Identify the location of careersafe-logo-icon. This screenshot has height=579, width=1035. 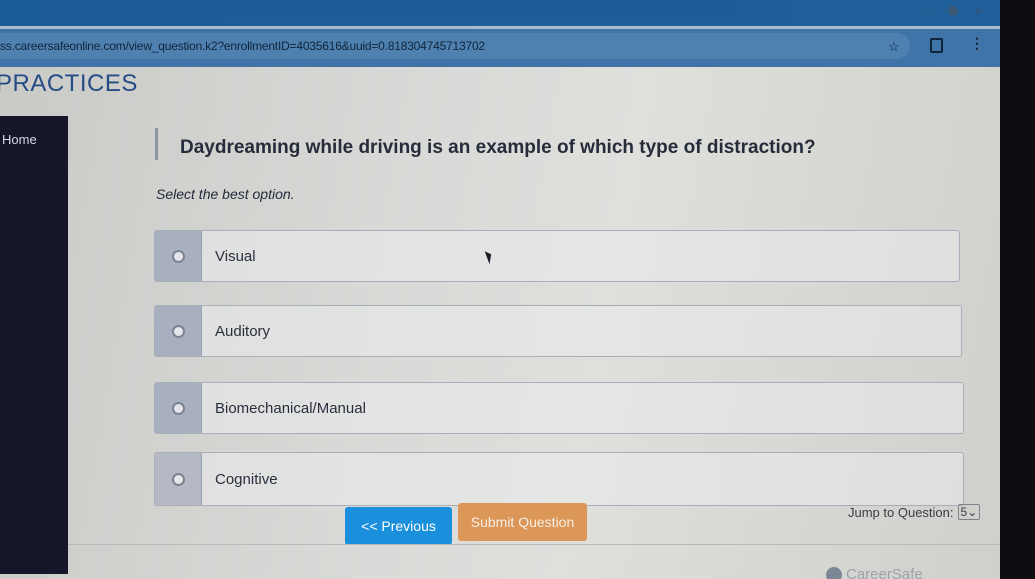
(834, 572).